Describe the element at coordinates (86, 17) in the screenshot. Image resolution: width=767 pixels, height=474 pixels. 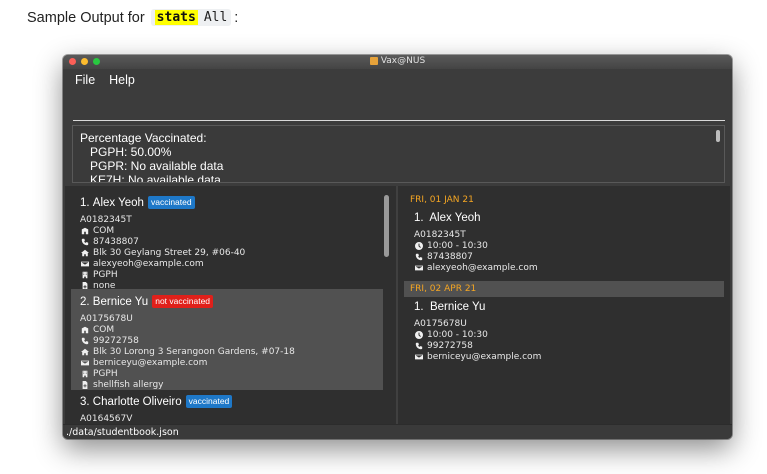
I see `caption-text: Sample Output for` at that location.